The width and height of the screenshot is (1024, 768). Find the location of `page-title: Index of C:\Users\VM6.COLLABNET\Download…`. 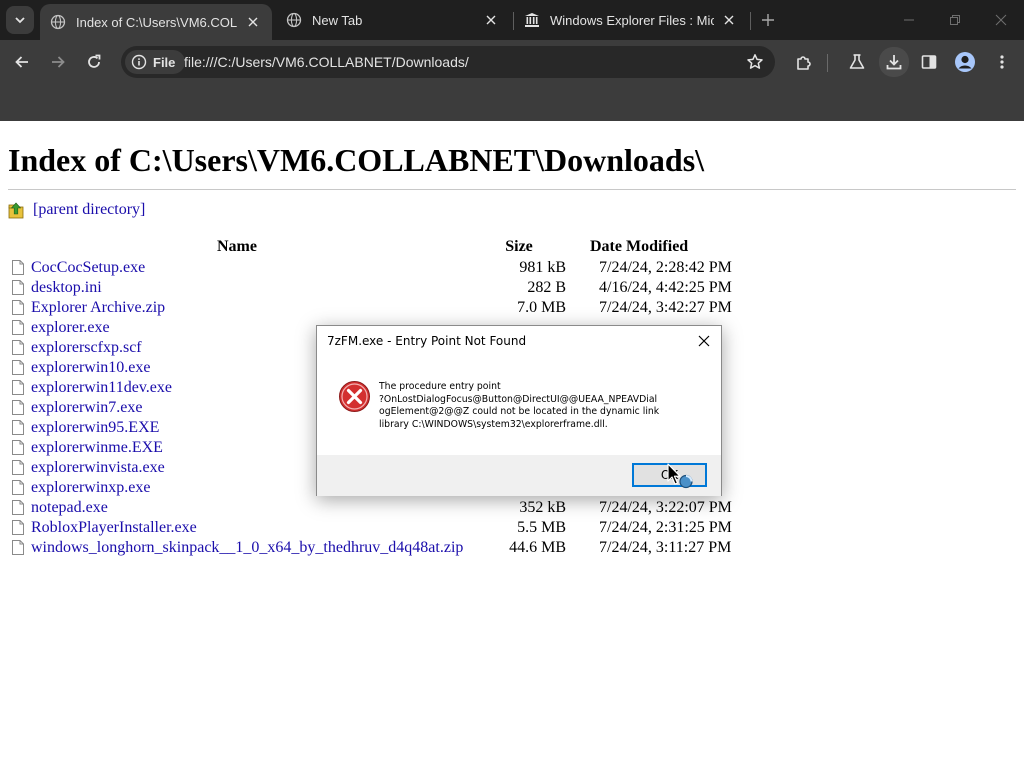

page-title: Index of C:\Users\VM6.COLLABNET\Download… is located at coordinates (356, 160).